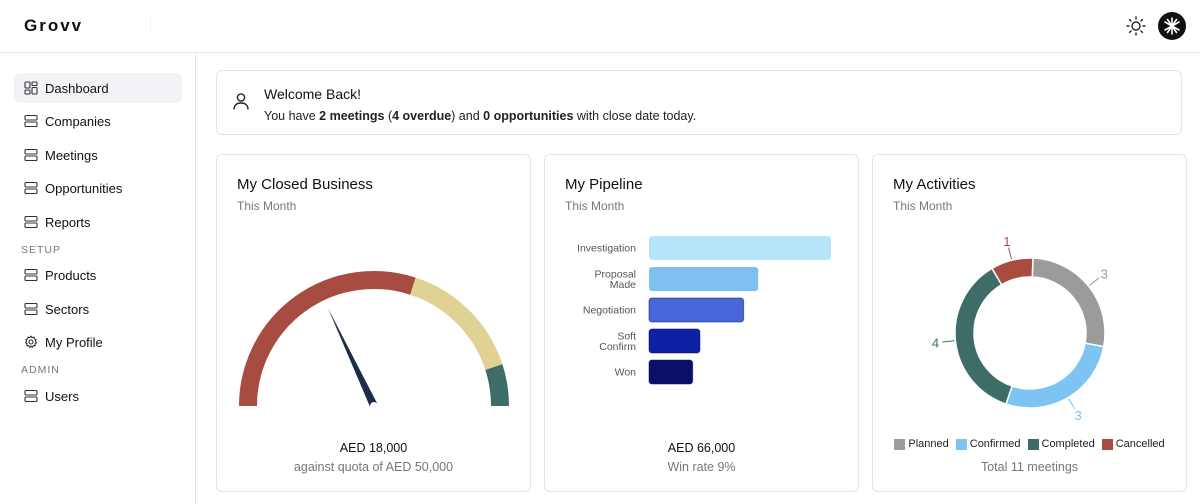 The image size is (1200, 504). What do you see at coordinates (98, 222) in the screenshot?
I see `sidebar-item-reports: Reports` at bounding box center [98, 222].